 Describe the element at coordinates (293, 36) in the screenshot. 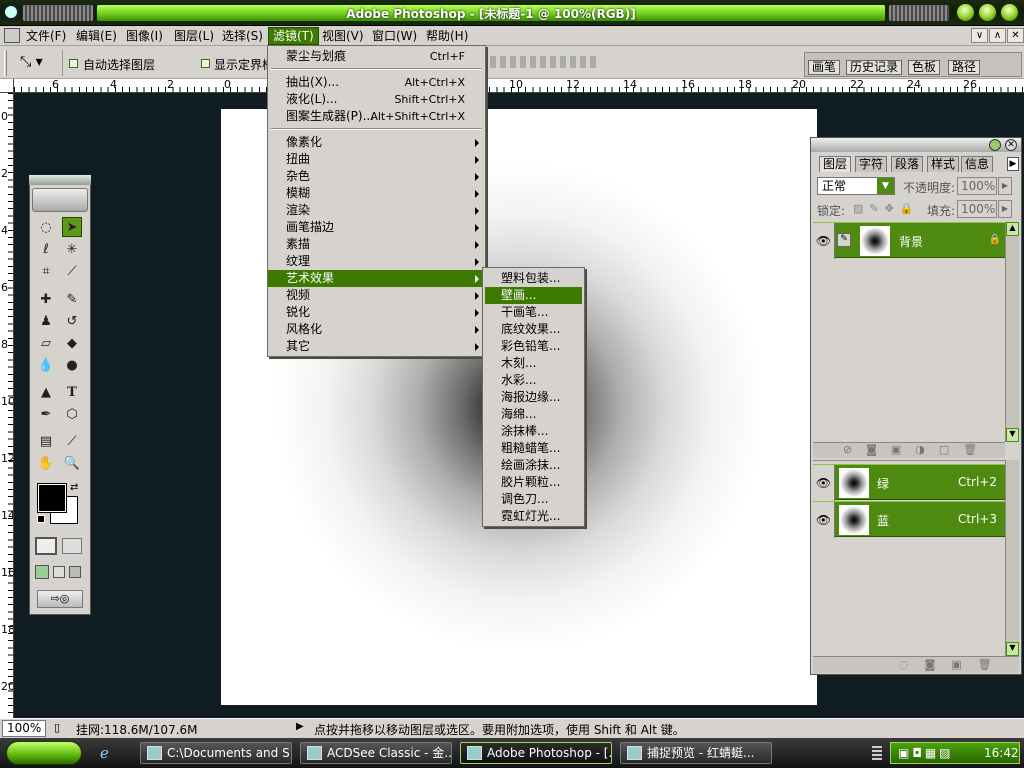

I see `menu-filter: 滤镜(T)` at that location.